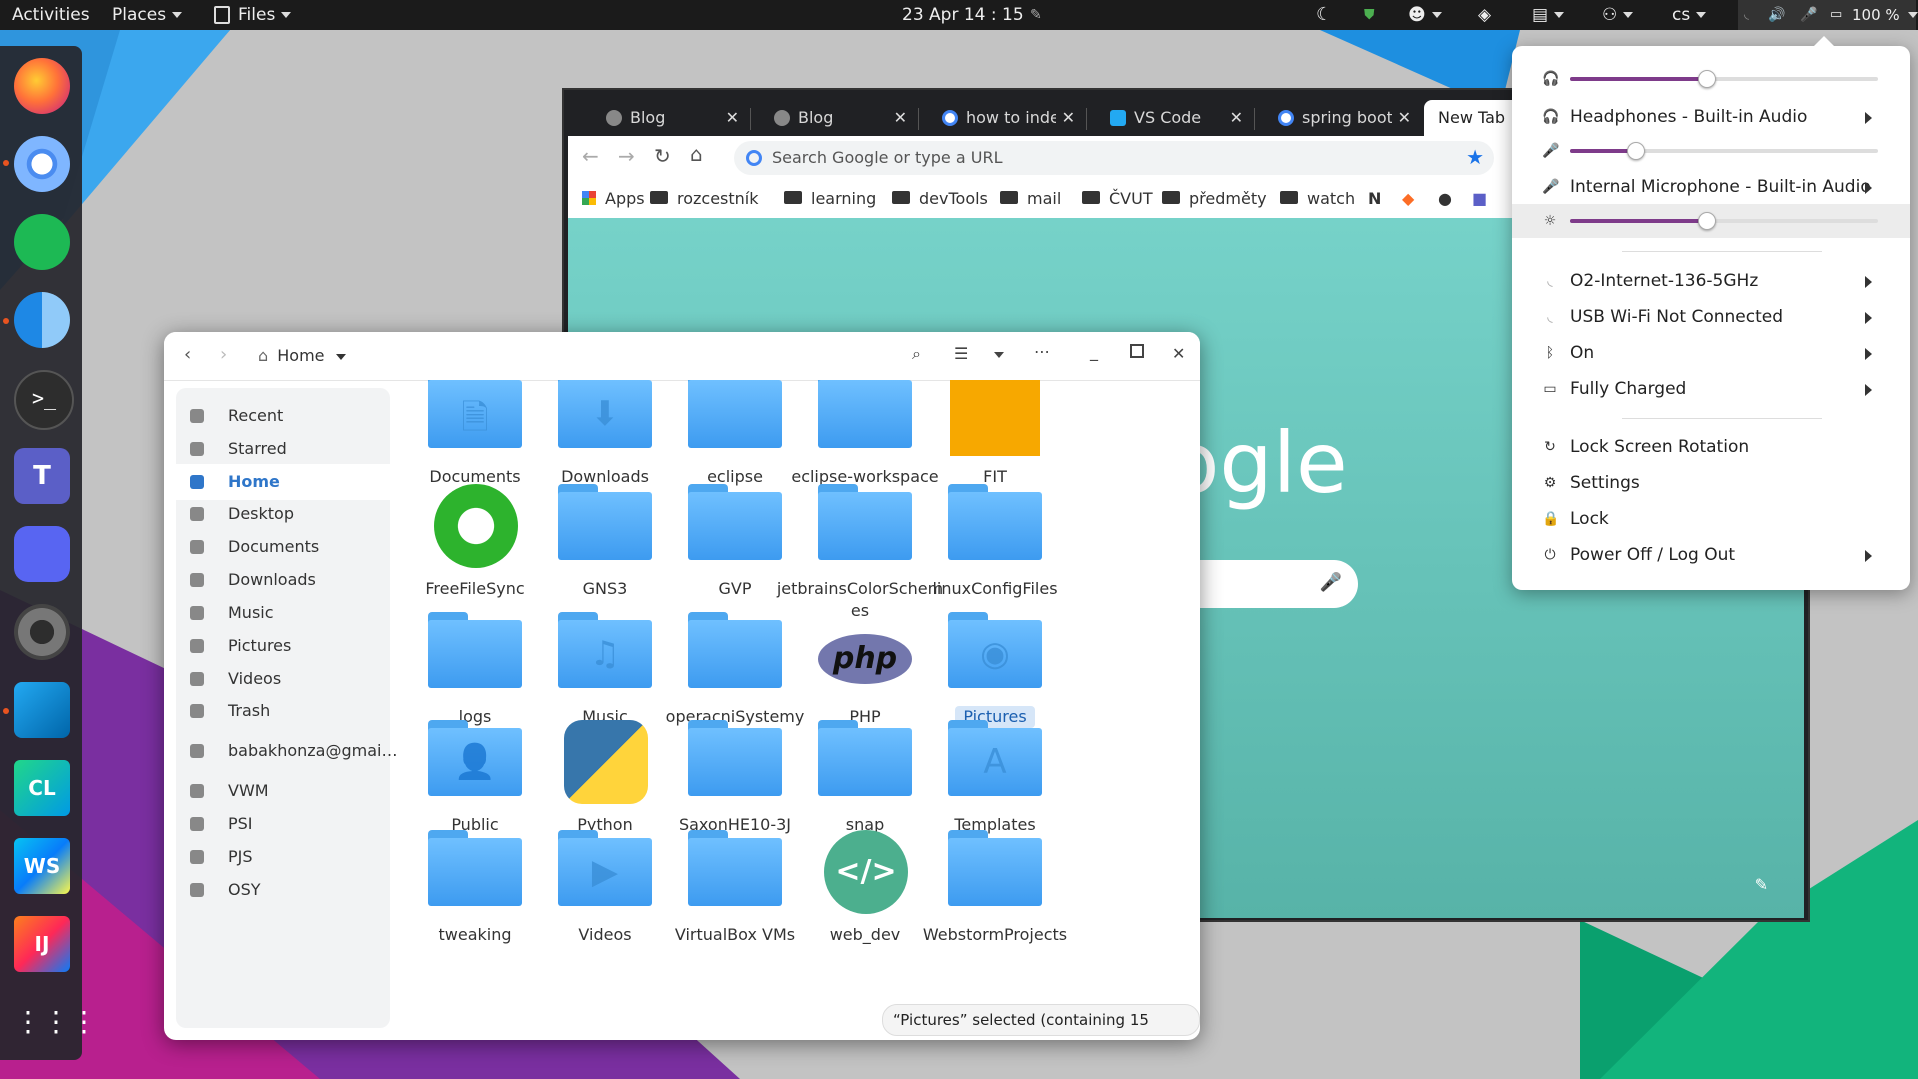 This screenshot has width=1918, height=1079. I want to click on omnibox: Search Google or type a URL ★, so click(1114, 158).